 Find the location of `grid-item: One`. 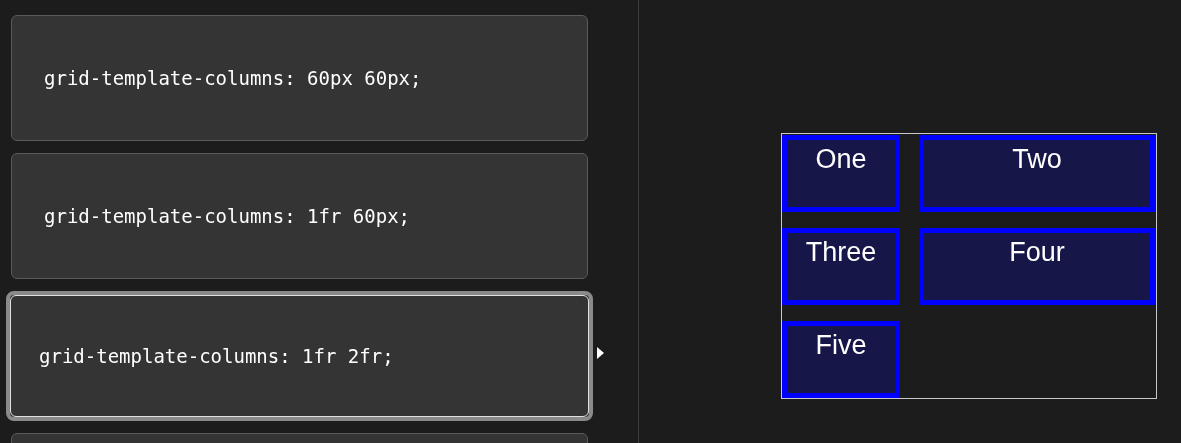

grid-item: One is located at coordinates (841, 173).